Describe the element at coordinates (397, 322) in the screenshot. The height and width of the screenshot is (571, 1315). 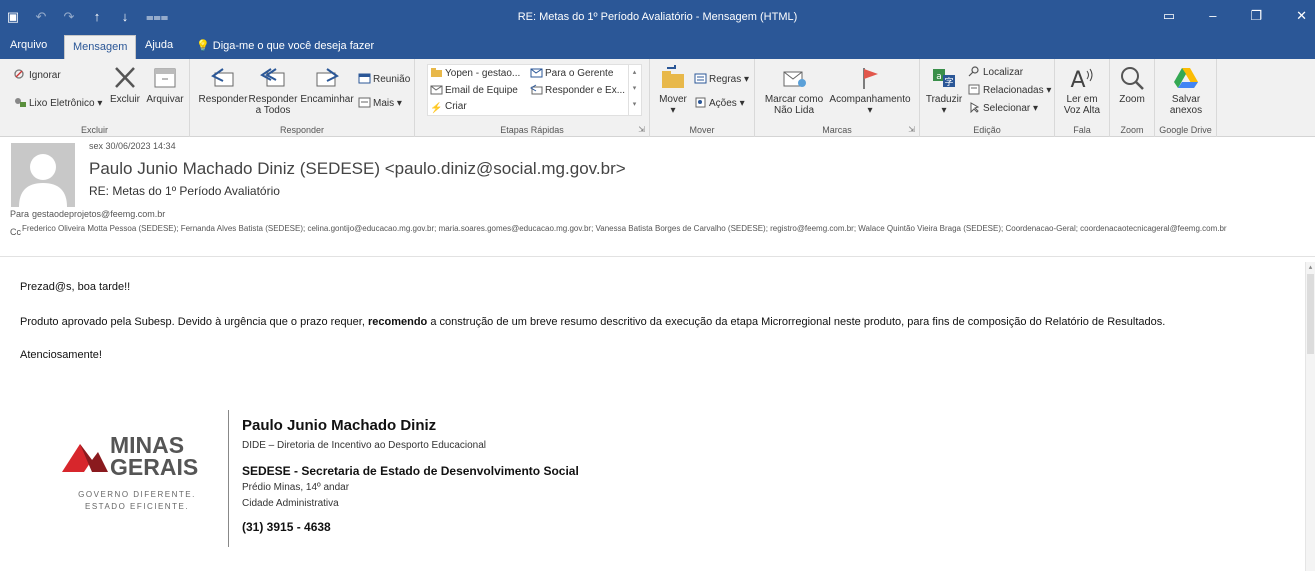
I see `body-paragraph-bold: recomendo` at that location.